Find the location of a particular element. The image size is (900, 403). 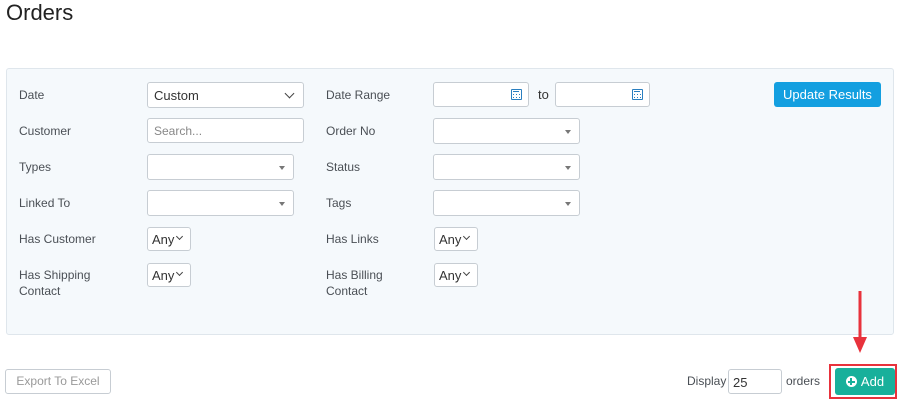

plus-circle-icon is located at coordinates (851, 381).